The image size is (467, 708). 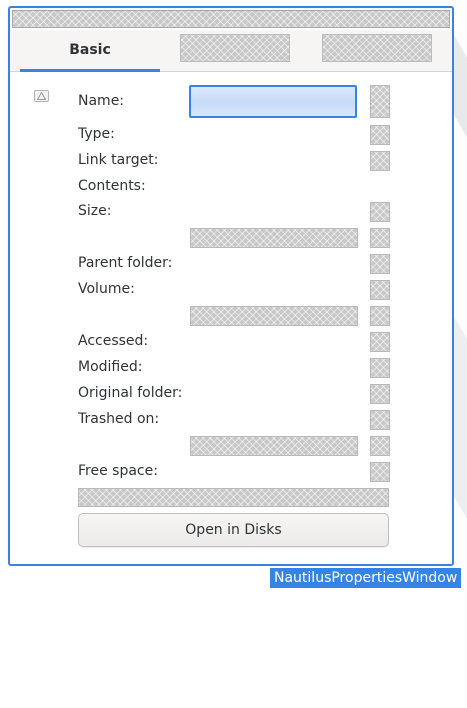 I want to click on trashed-on-label: Trashed on:, so click(x=119, y=419).